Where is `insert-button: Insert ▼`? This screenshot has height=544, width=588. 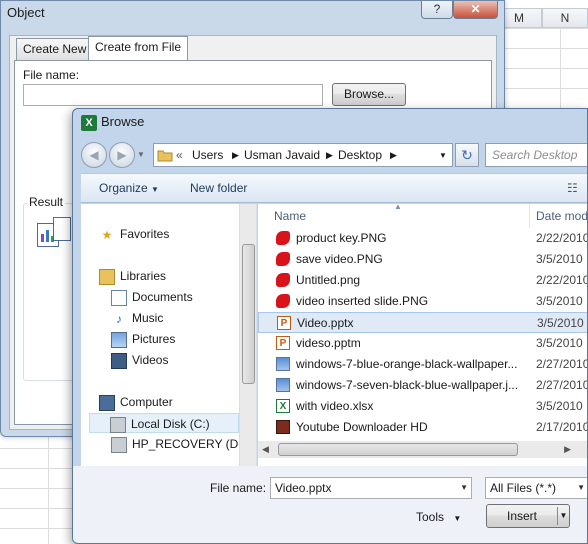 insert-button: Insert ▼ is located at coordinates (528, 516).